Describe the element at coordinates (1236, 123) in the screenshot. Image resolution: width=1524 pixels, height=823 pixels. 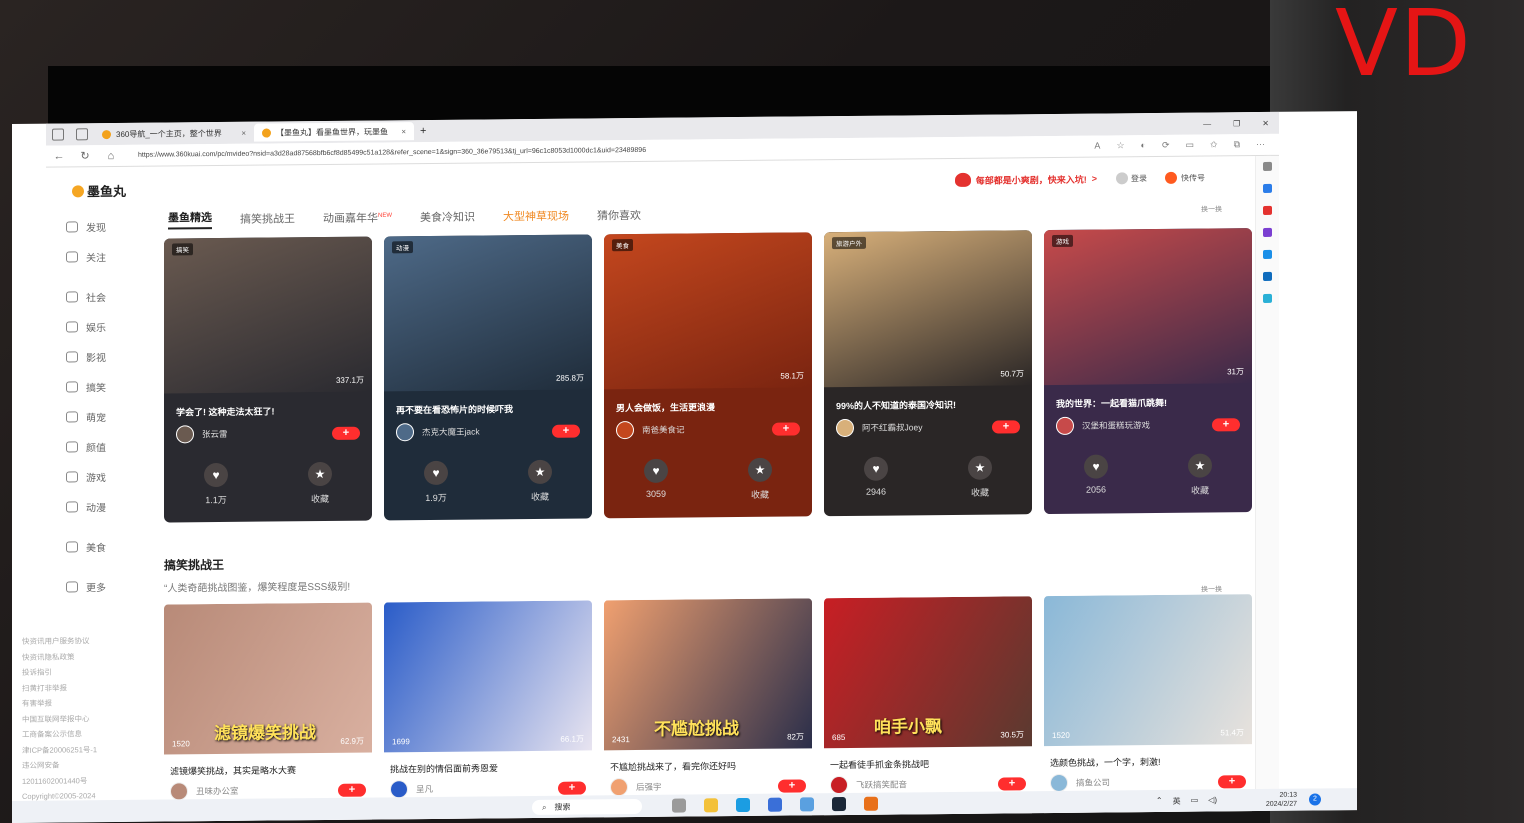
I see `maximize-icon: ❐` at that location.